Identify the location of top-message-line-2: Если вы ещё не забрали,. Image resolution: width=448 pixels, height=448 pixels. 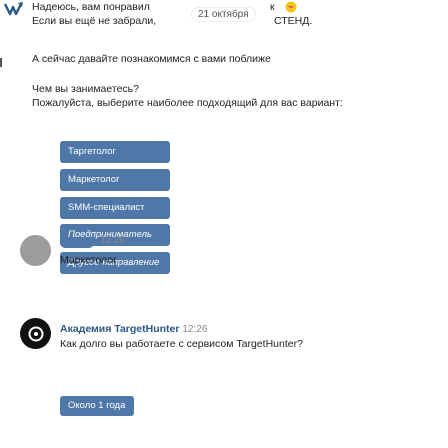
(94, 21).